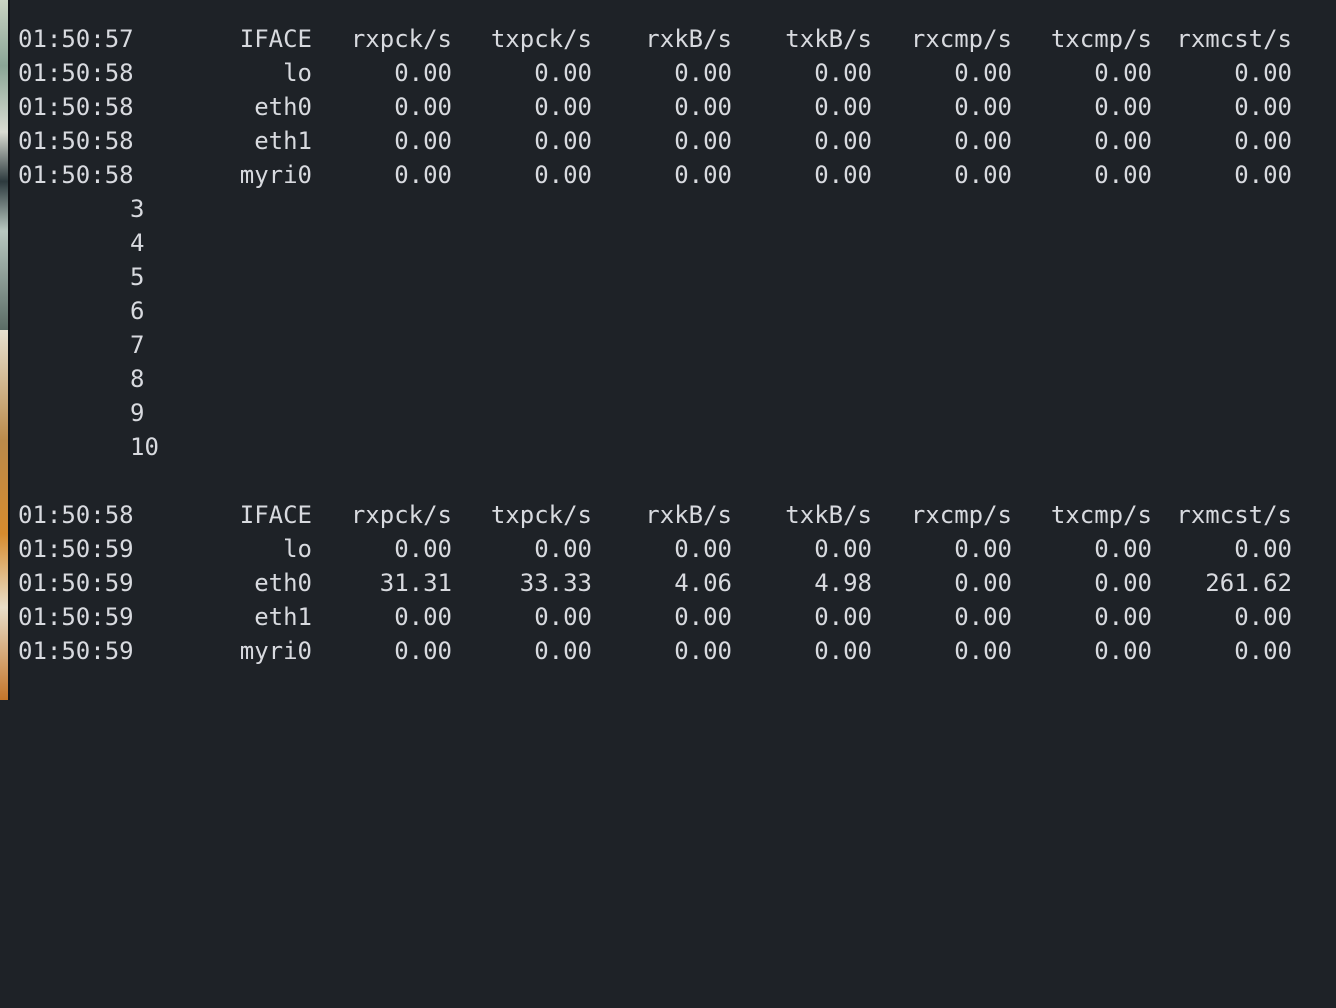 The width and height of the screenshot is (1336, 1008). Describe the element at coordinates (703, 583) in the screenshot. I see `row-rxkb: 4.06` at that location.